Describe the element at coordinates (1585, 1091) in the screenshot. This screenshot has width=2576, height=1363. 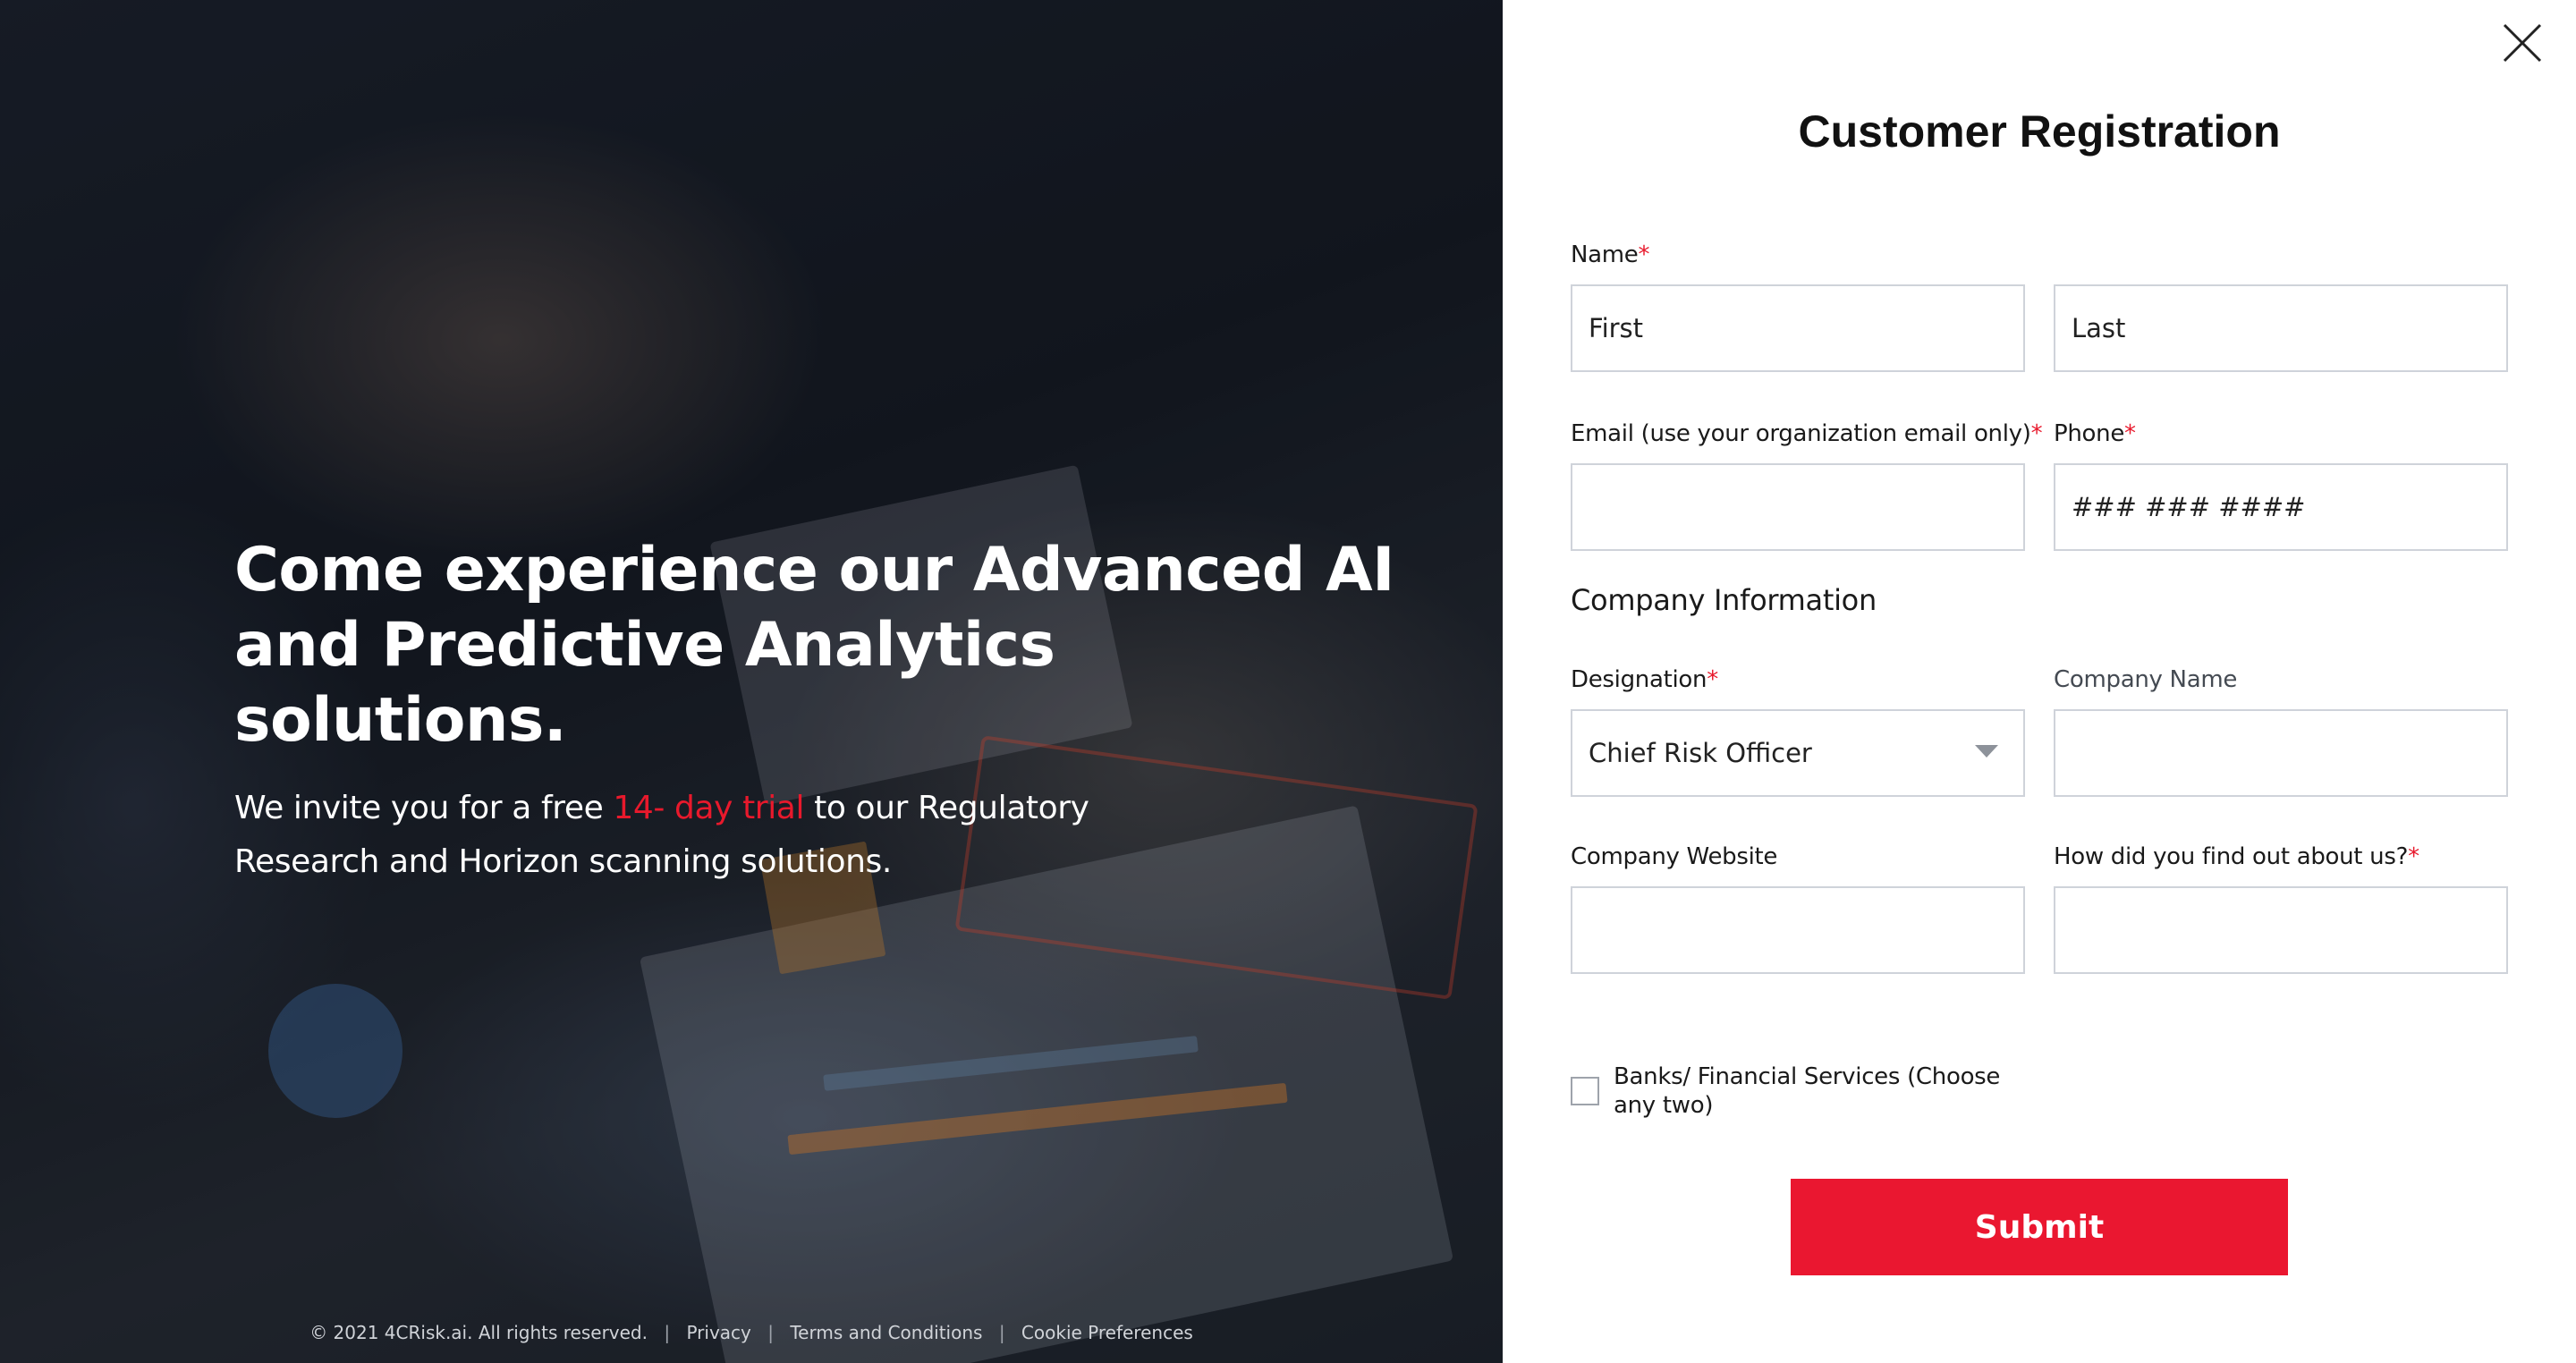
I see `checkbox-icon` at that location.